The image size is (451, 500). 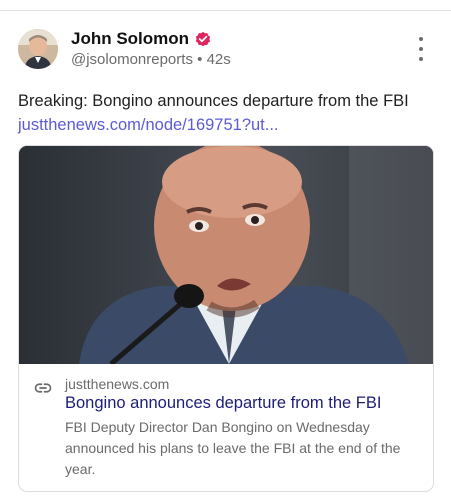 What do you see at coordinates (117, 384) in the screenshot?
I see `card-domain: justthenews.com` at bounding box center [117, 384].